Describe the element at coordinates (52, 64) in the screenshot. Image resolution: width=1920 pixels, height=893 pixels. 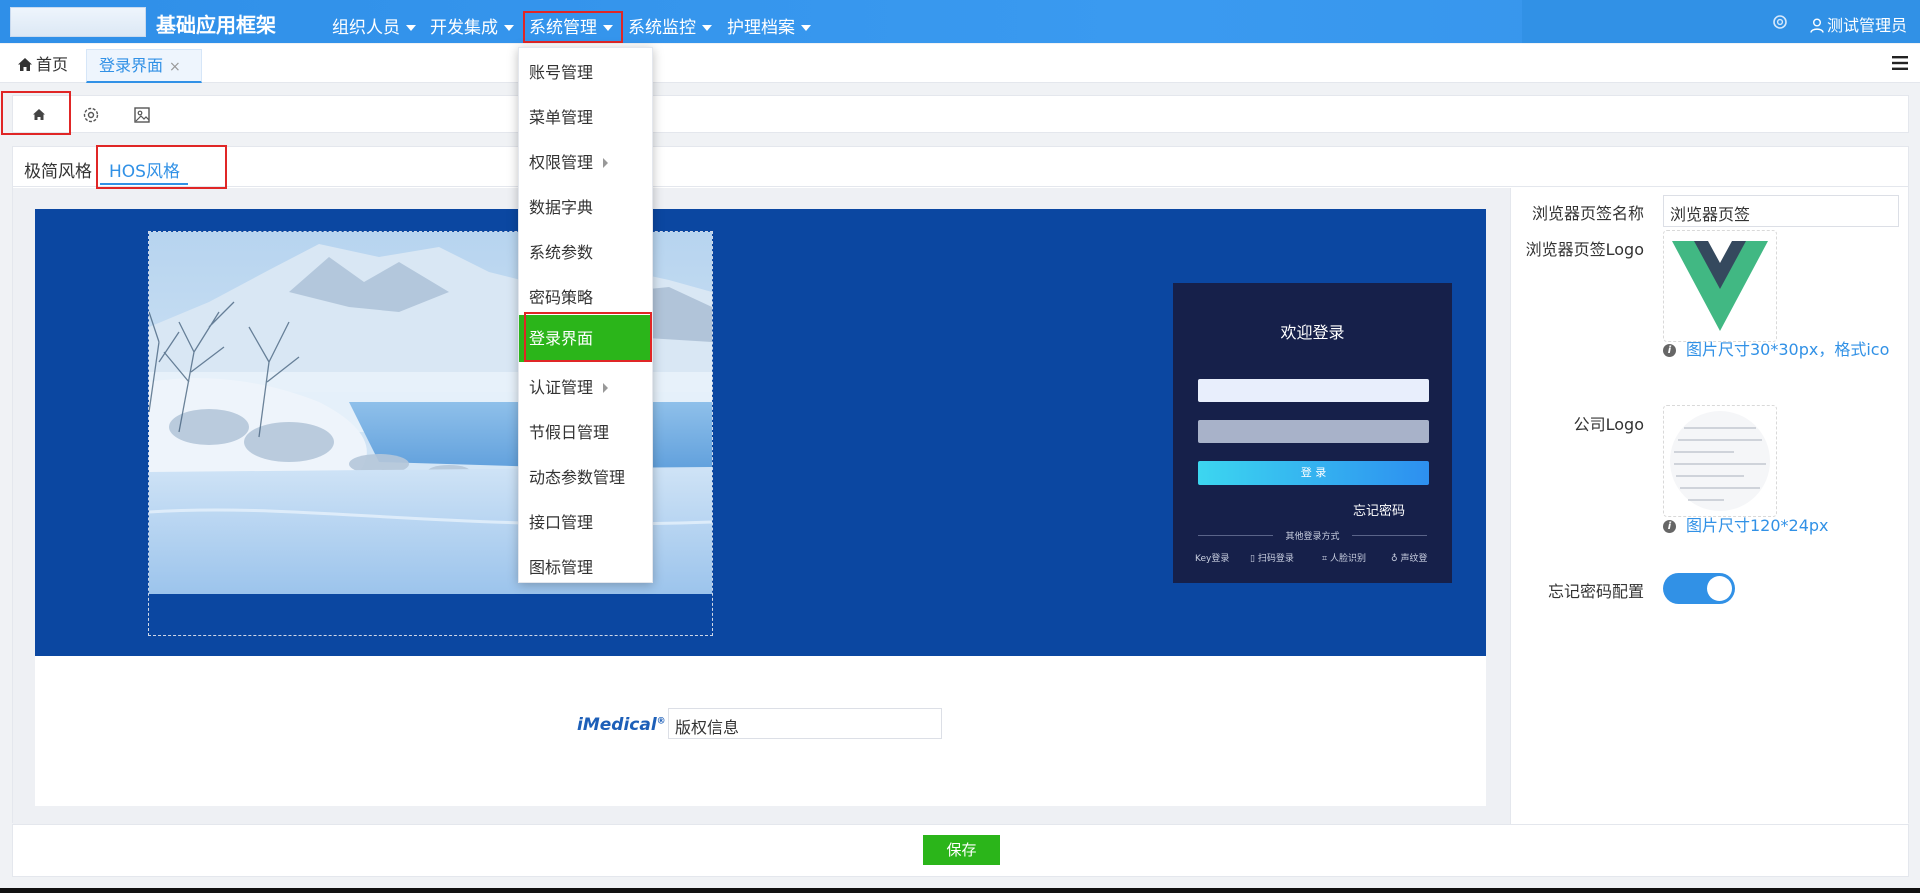
I see `tab-label: 首页` at that location.